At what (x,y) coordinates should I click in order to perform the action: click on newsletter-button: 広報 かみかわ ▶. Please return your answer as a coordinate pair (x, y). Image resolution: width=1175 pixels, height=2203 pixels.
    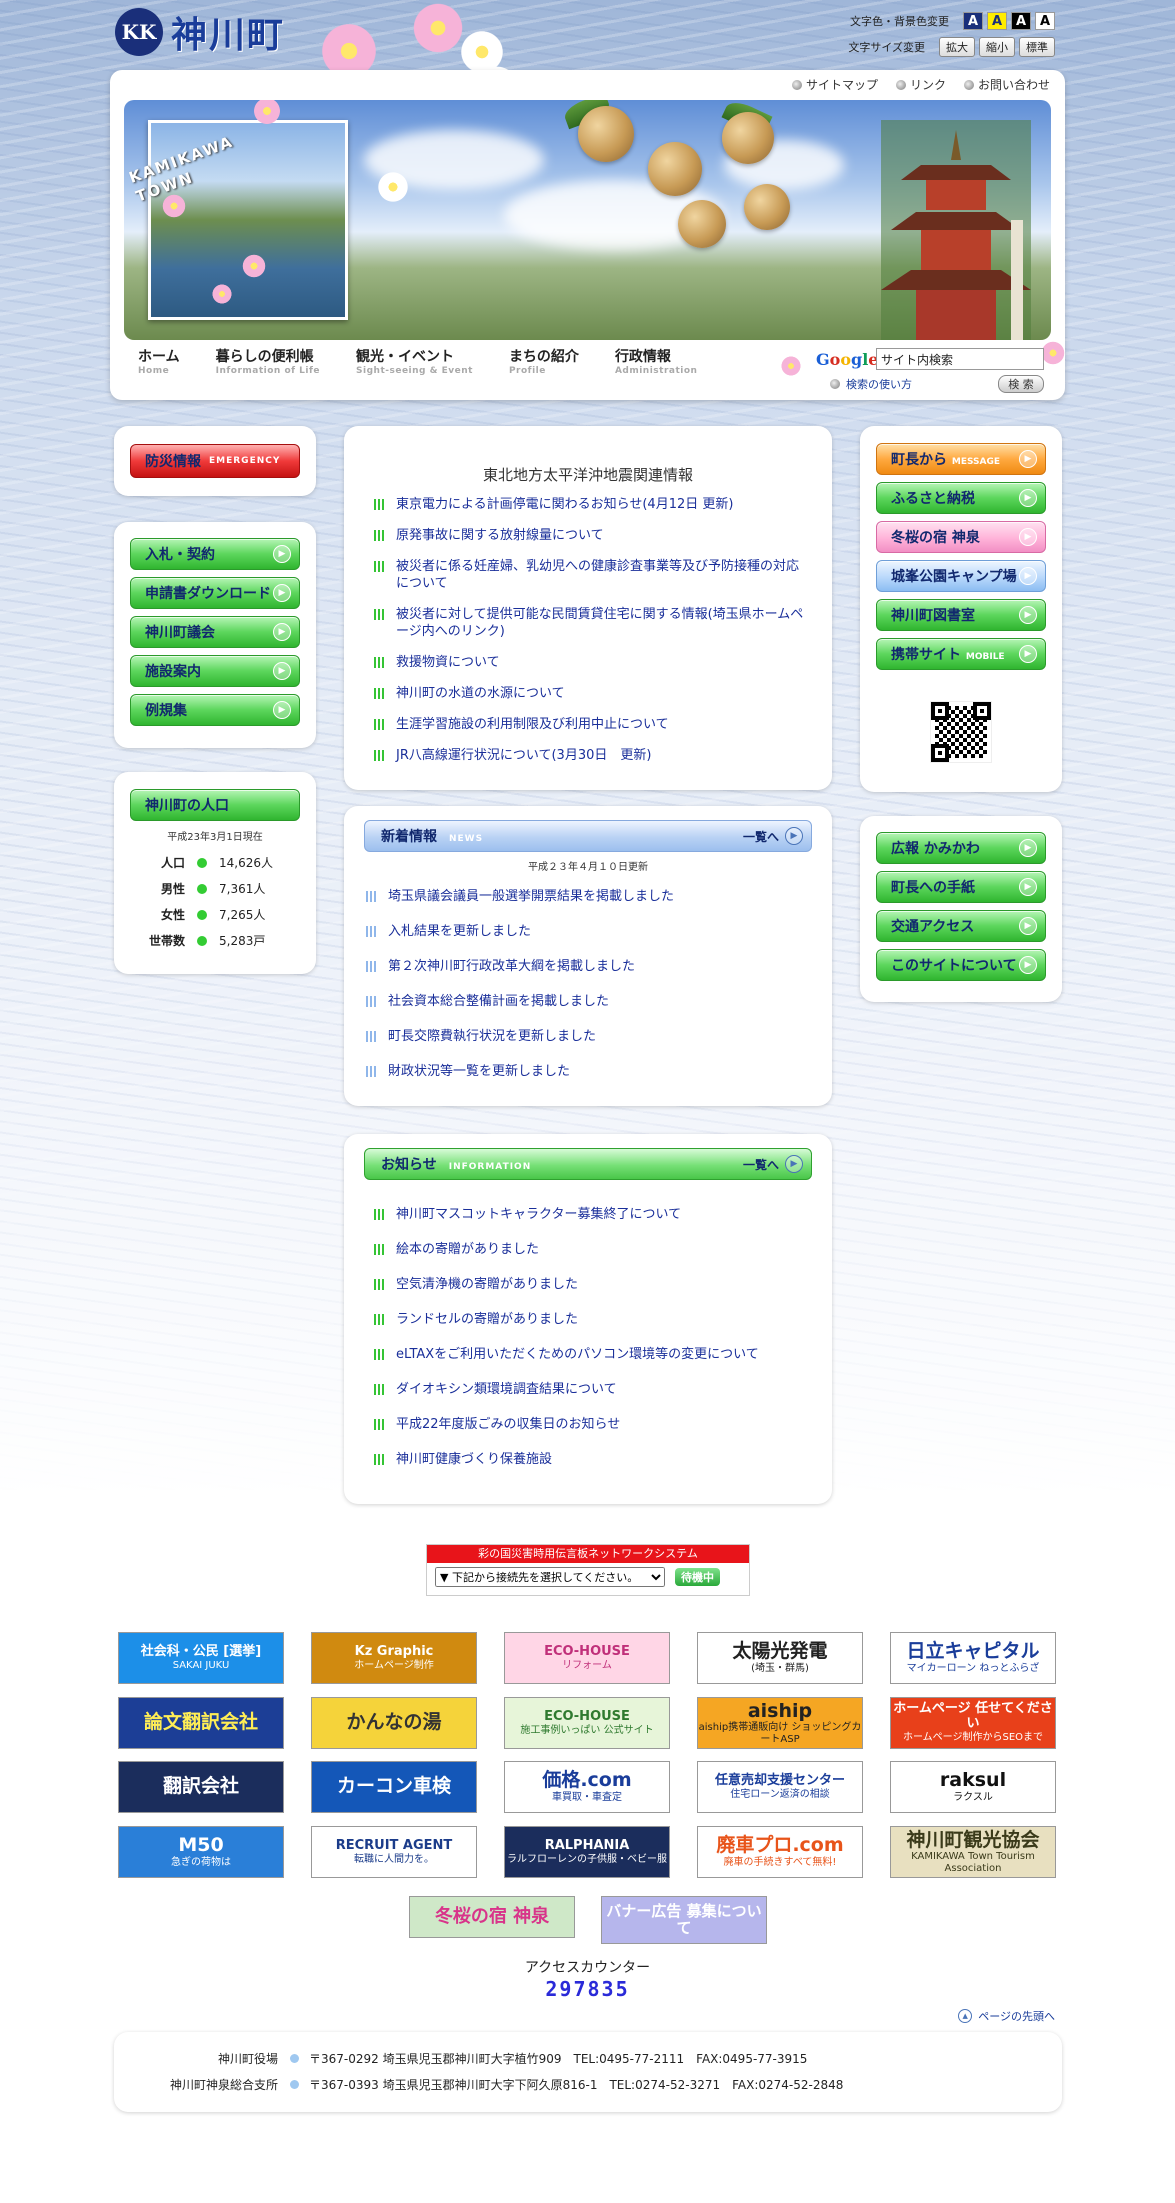
    Looking at the image, I should click on (961, 848).